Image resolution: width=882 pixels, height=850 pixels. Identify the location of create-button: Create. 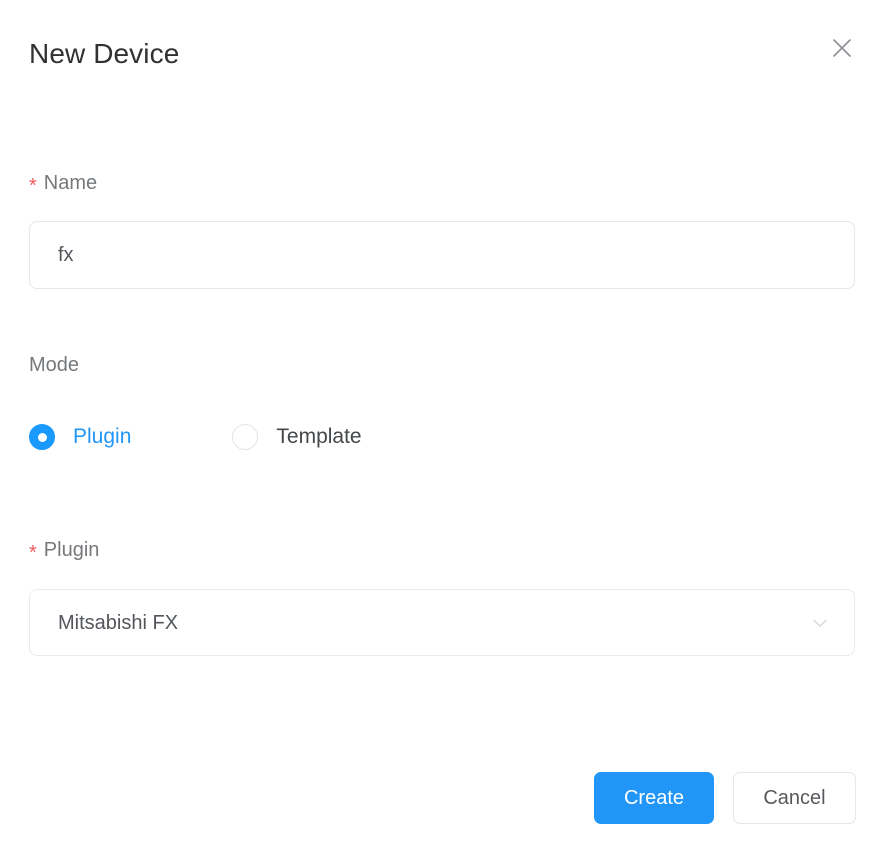
(654, 798).